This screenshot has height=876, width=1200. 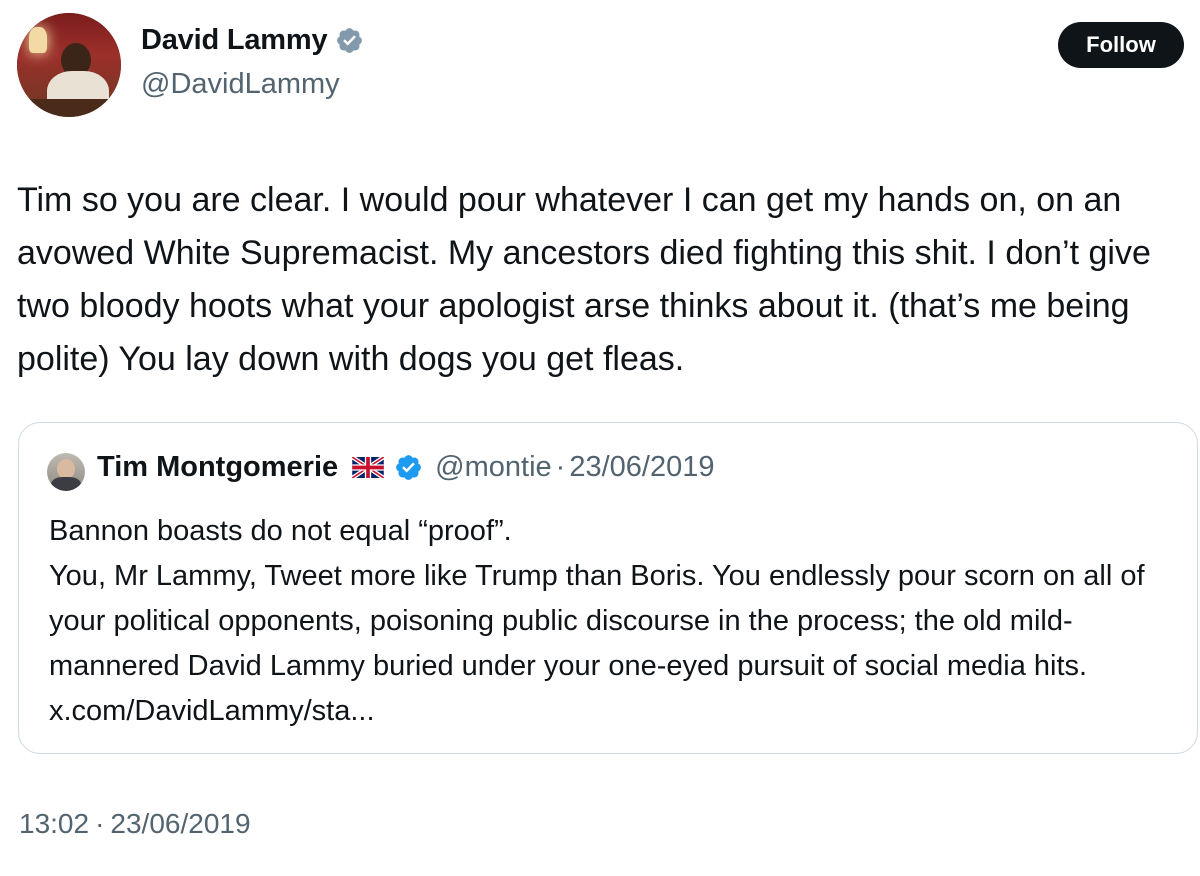 I want to click on uk-flag-icon, so click(x=368, y=467).